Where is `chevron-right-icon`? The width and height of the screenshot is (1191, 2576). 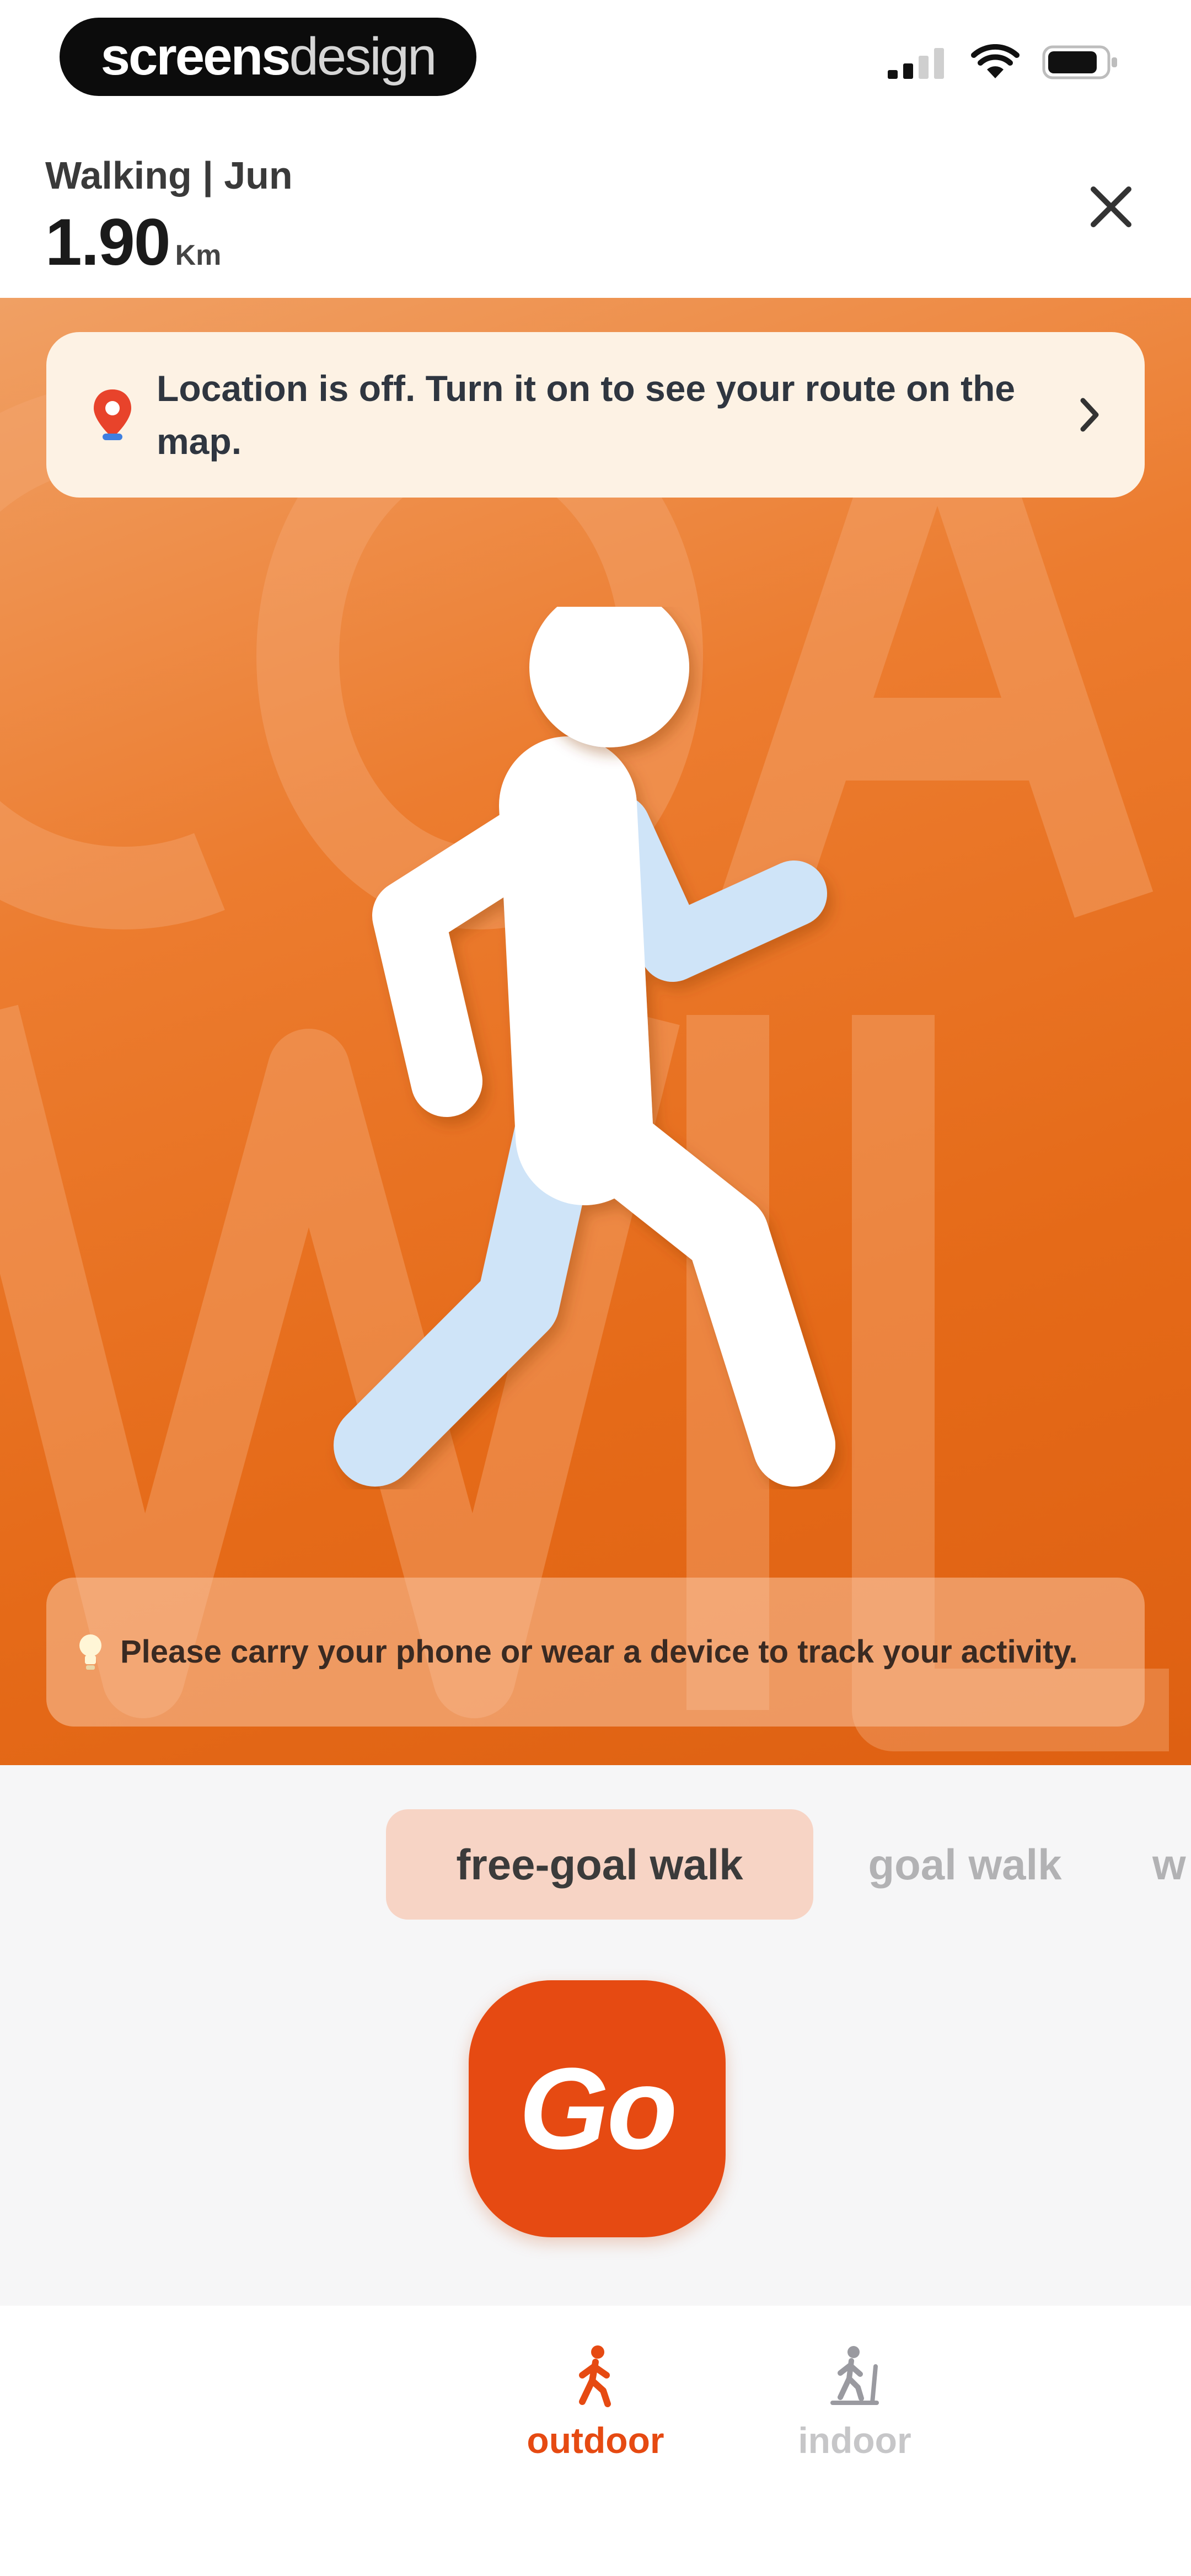 chevron-right-icon is located at coordinates (1089, 415).